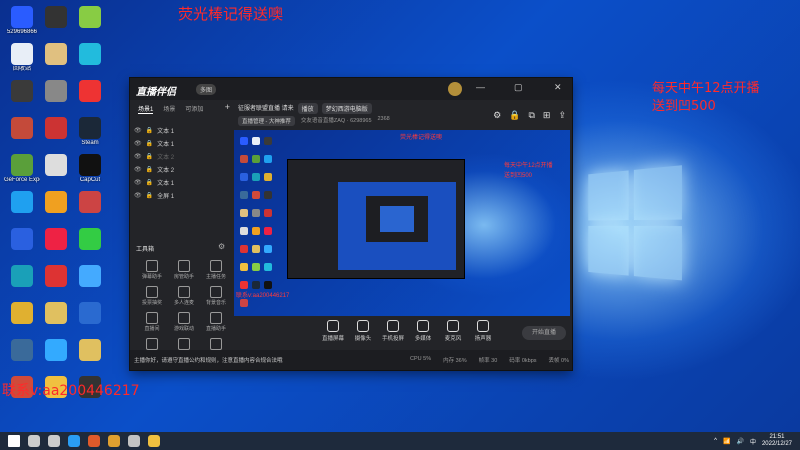  What do you see at coordinates (480, 87) in the screenshot?
I see `minimize-button: —` at bounding box center [480, 87].